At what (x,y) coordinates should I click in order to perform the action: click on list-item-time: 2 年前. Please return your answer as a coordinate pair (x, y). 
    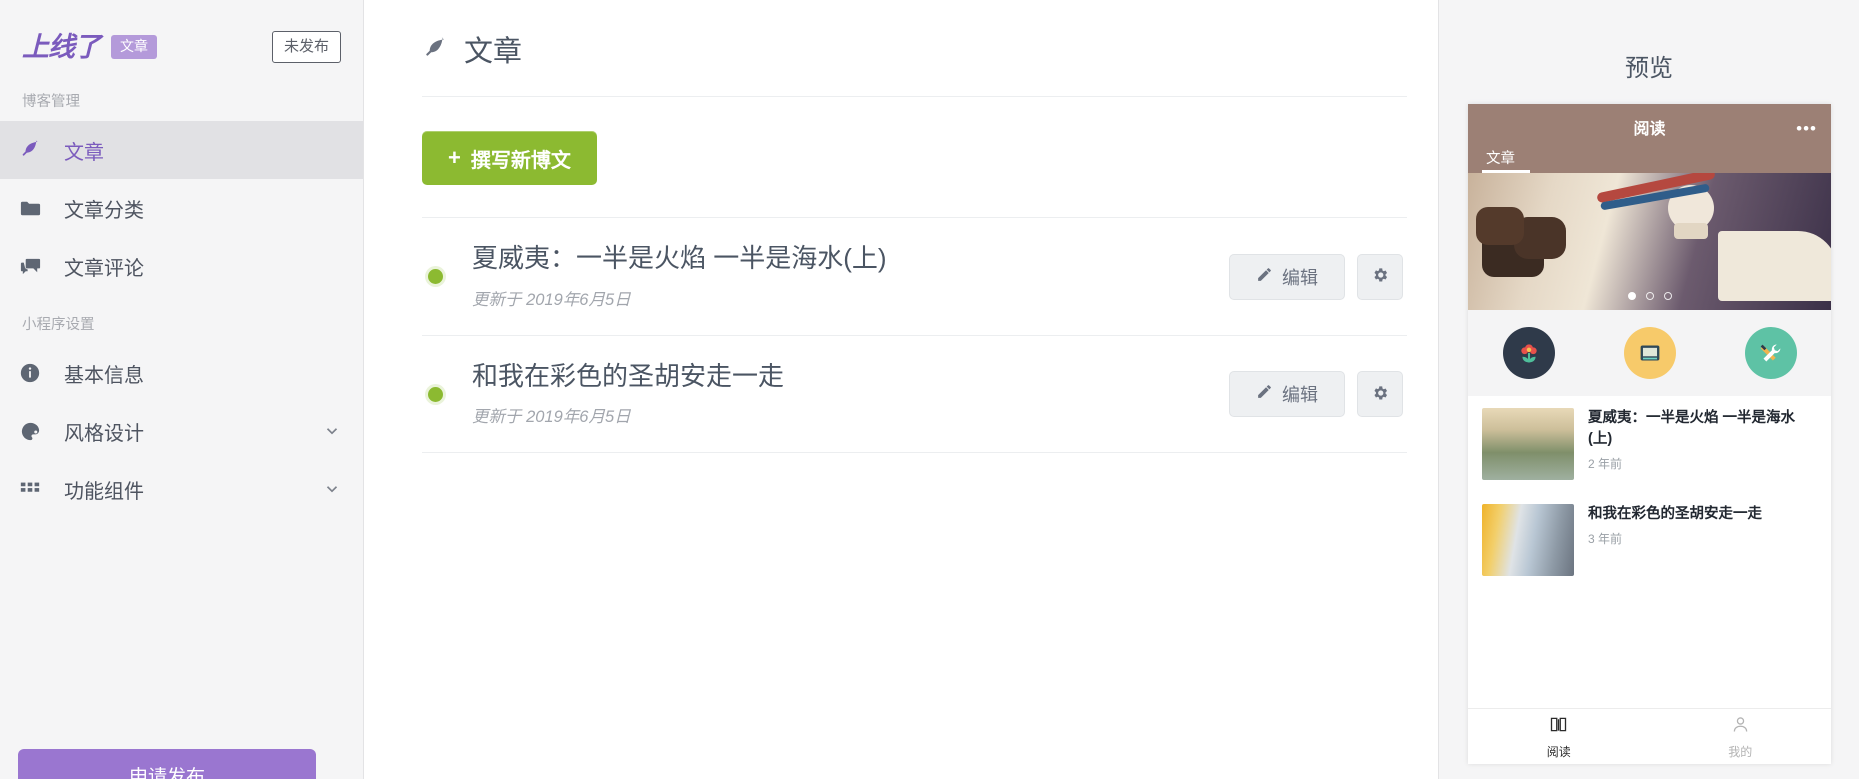
    Looking at the image, I should click on (1605, 464).